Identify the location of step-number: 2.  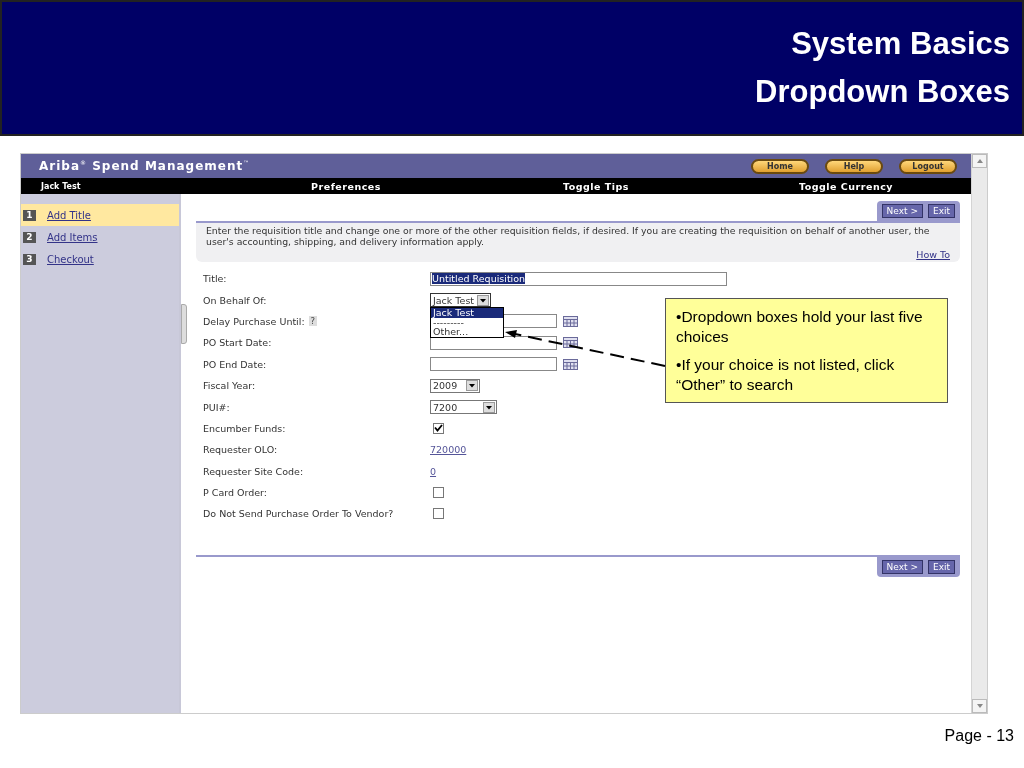
(29, 237).